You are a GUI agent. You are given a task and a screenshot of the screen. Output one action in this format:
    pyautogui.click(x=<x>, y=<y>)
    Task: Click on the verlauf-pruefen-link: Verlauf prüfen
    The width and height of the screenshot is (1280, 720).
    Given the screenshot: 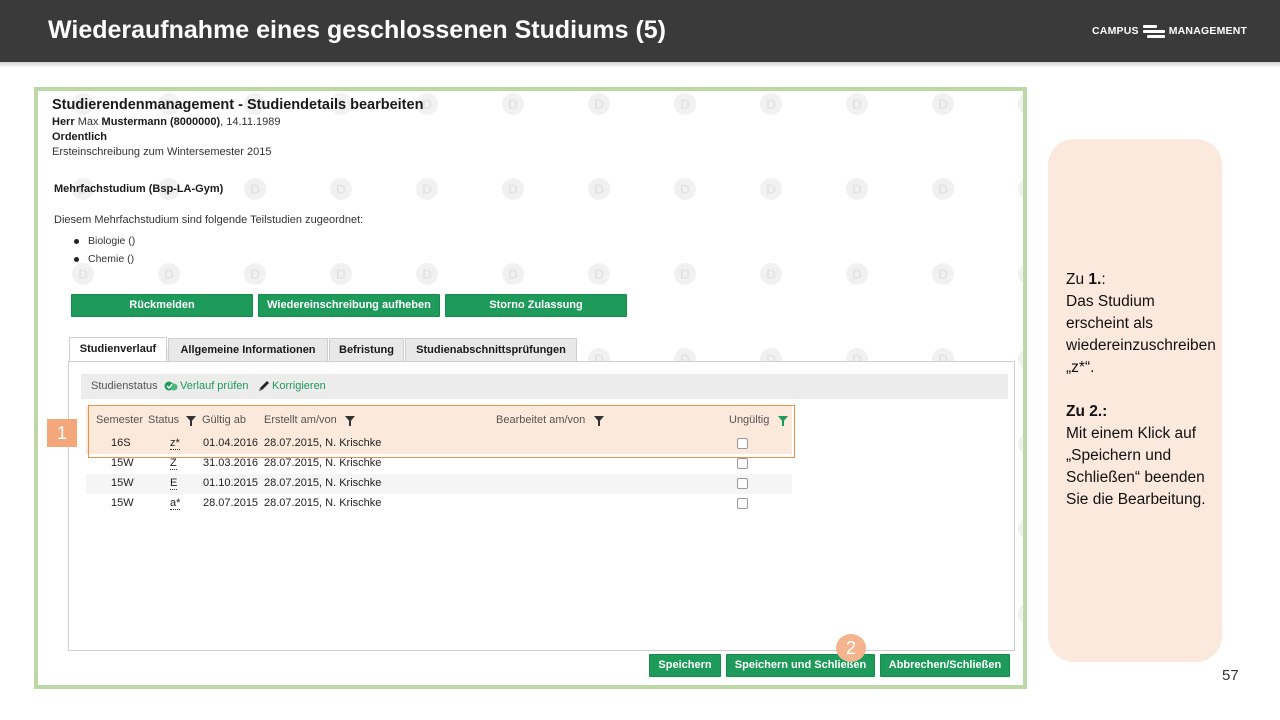 What is the action you would take?
    pyautogui.click(x=214, y=386)
    